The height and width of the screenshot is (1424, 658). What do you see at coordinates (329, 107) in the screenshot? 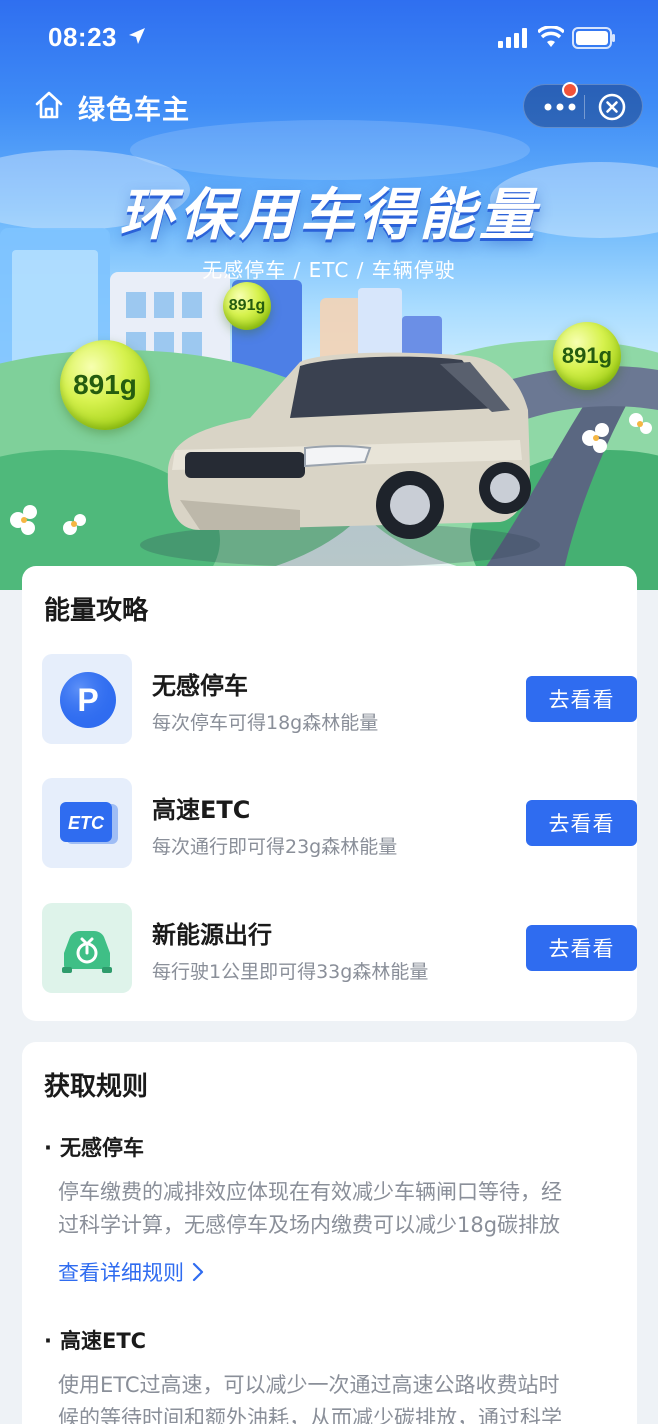
I see `mini-program-navbar: 绿色车主` at bounding box center [329, 107].